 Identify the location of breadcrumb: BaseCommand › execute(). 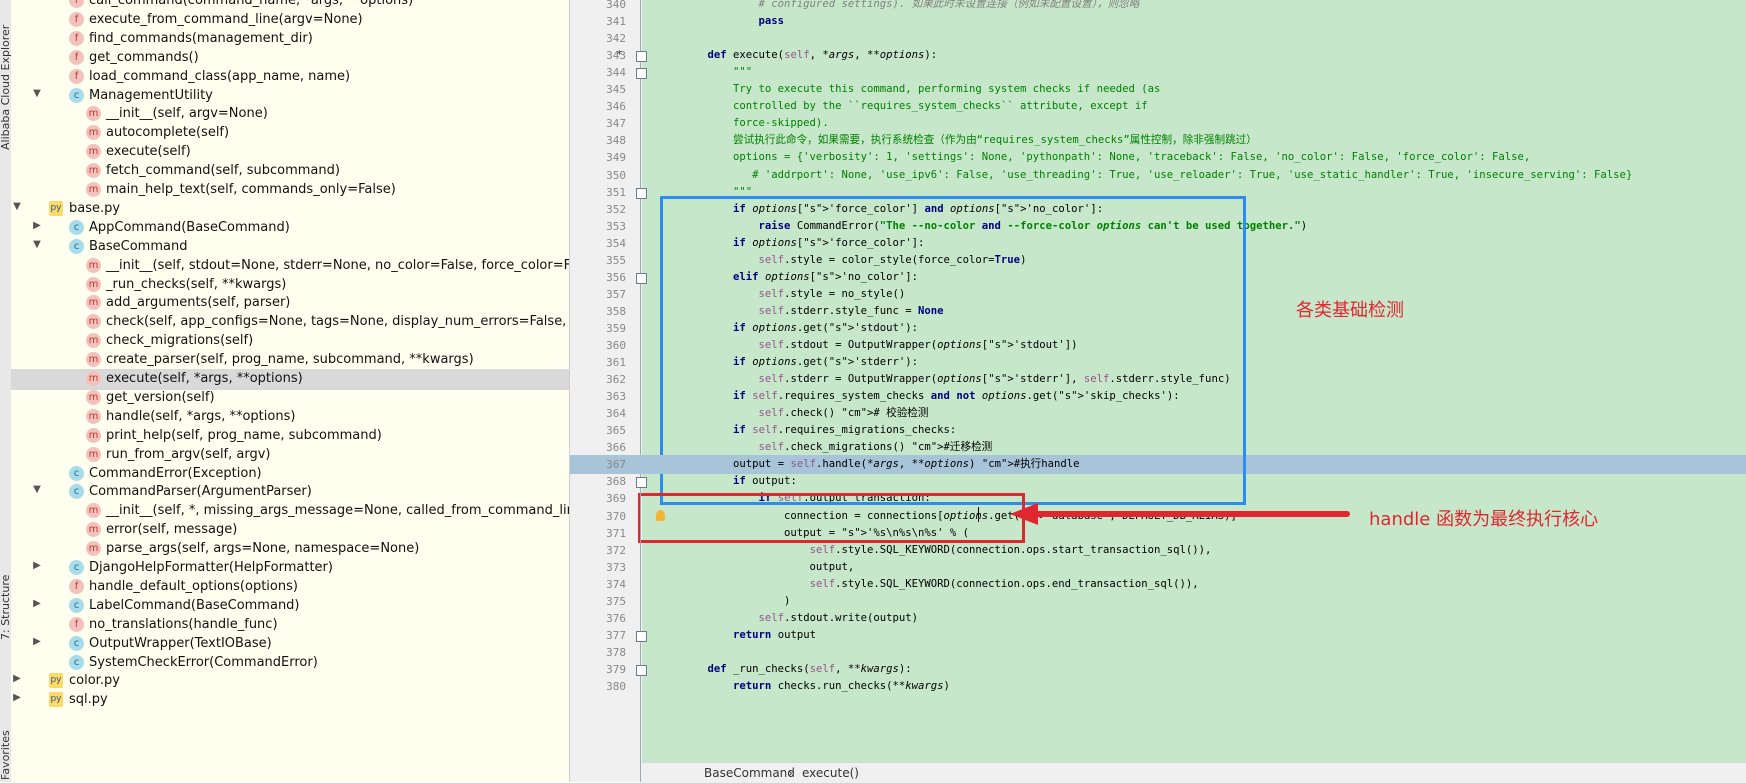
(1194, 772).